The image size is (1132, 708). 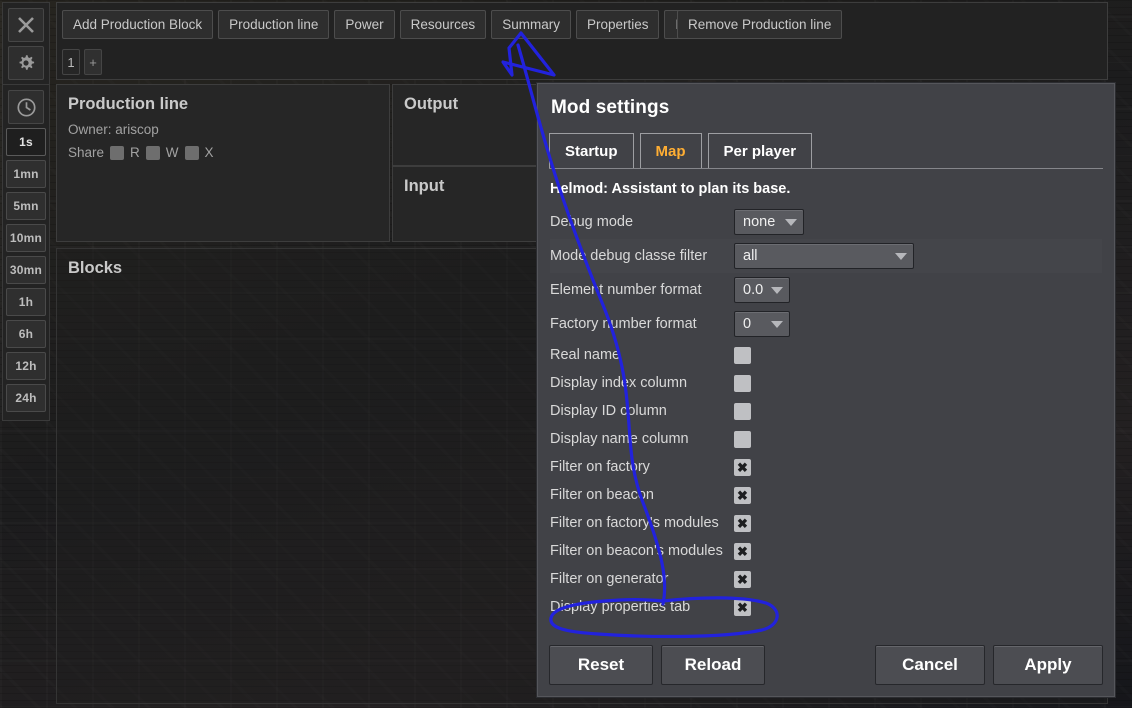 What do you see at coordinates (26, 25) in the screenshot?
I see `close-icon` at bounding box center [26, 25].